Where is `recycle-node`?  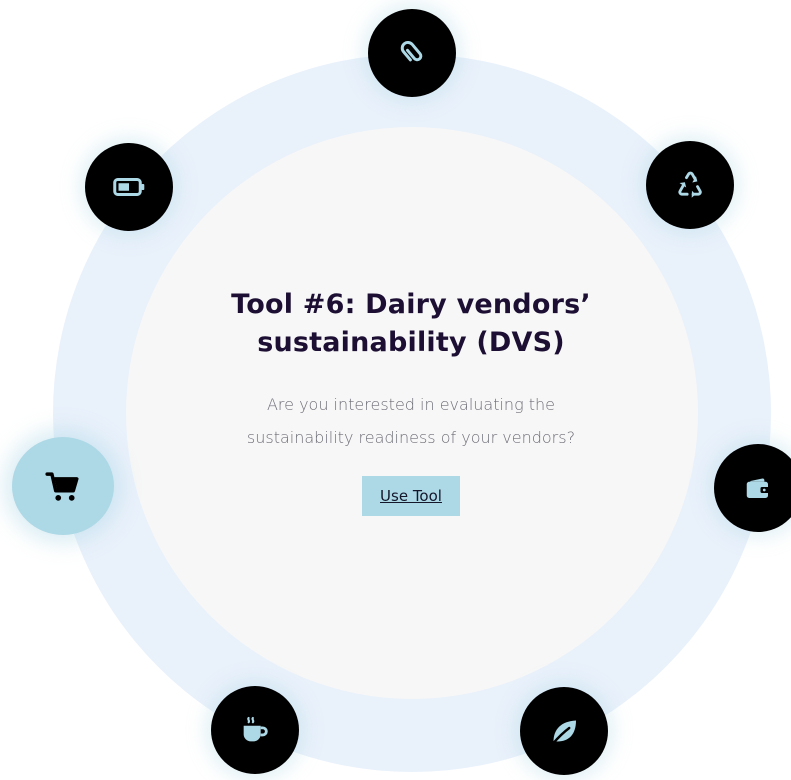
recycle-node is located at coordinates (690, 185).